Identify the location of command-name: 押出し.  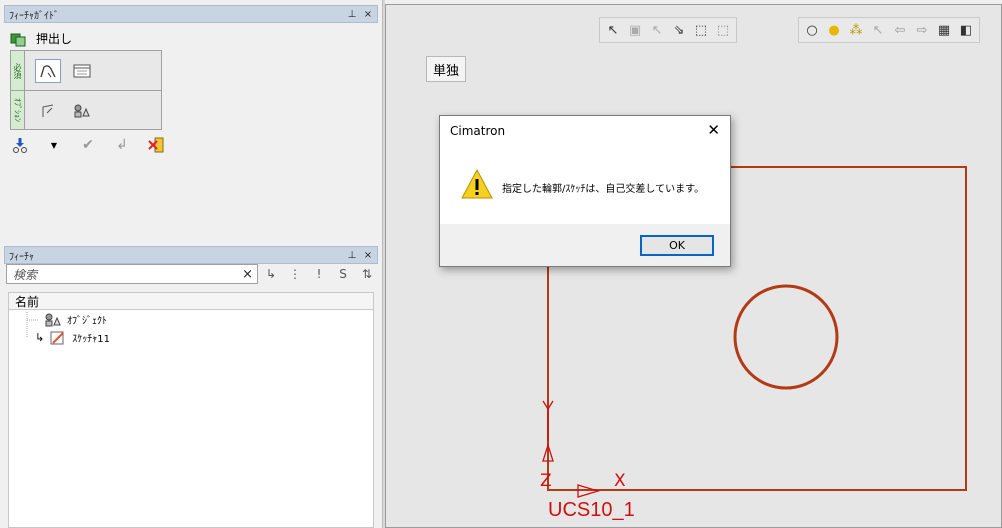
(54, 39).